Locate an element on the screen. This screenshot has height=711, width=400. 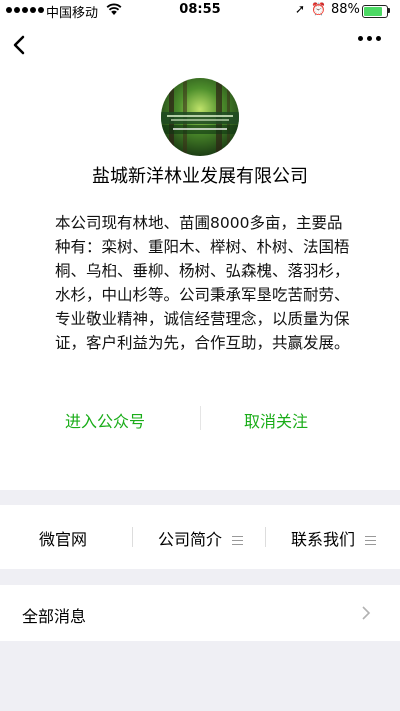
company-avatar is located at coordinates (200, 117).